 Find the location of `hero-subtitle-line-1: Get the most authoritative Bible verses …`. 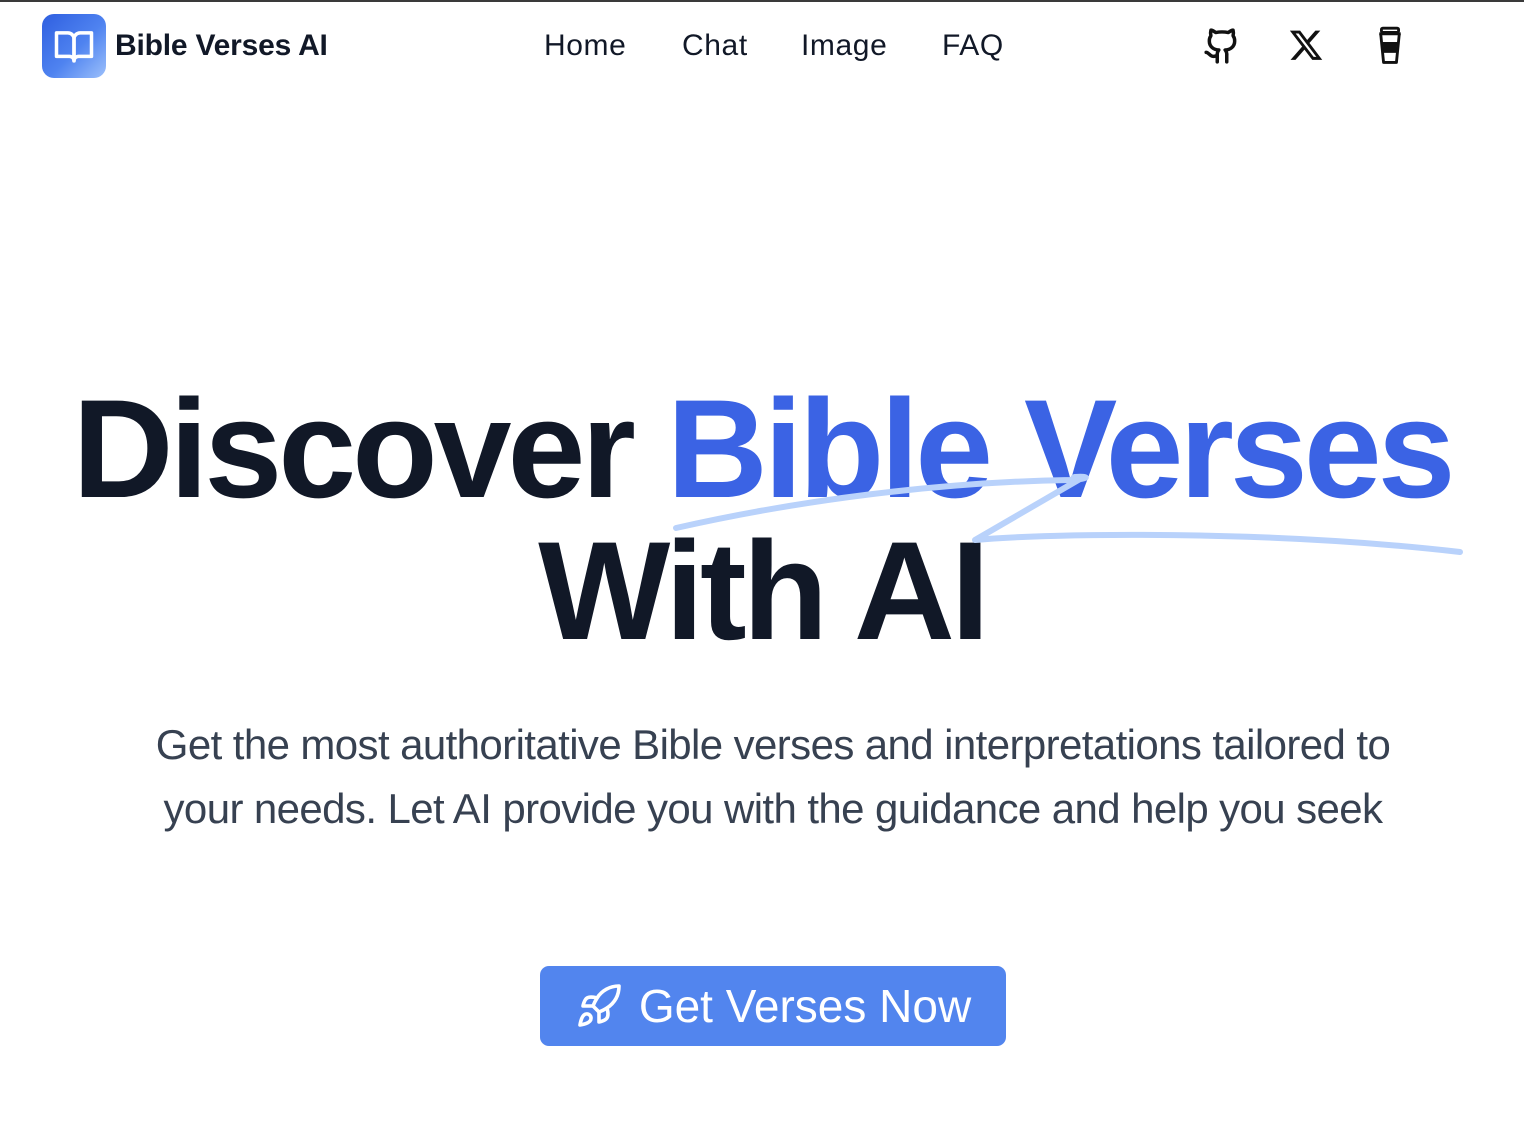

hero-subtitle-line-1: Get the most authoritative Bible verses … is located at coordinates (773, 744).